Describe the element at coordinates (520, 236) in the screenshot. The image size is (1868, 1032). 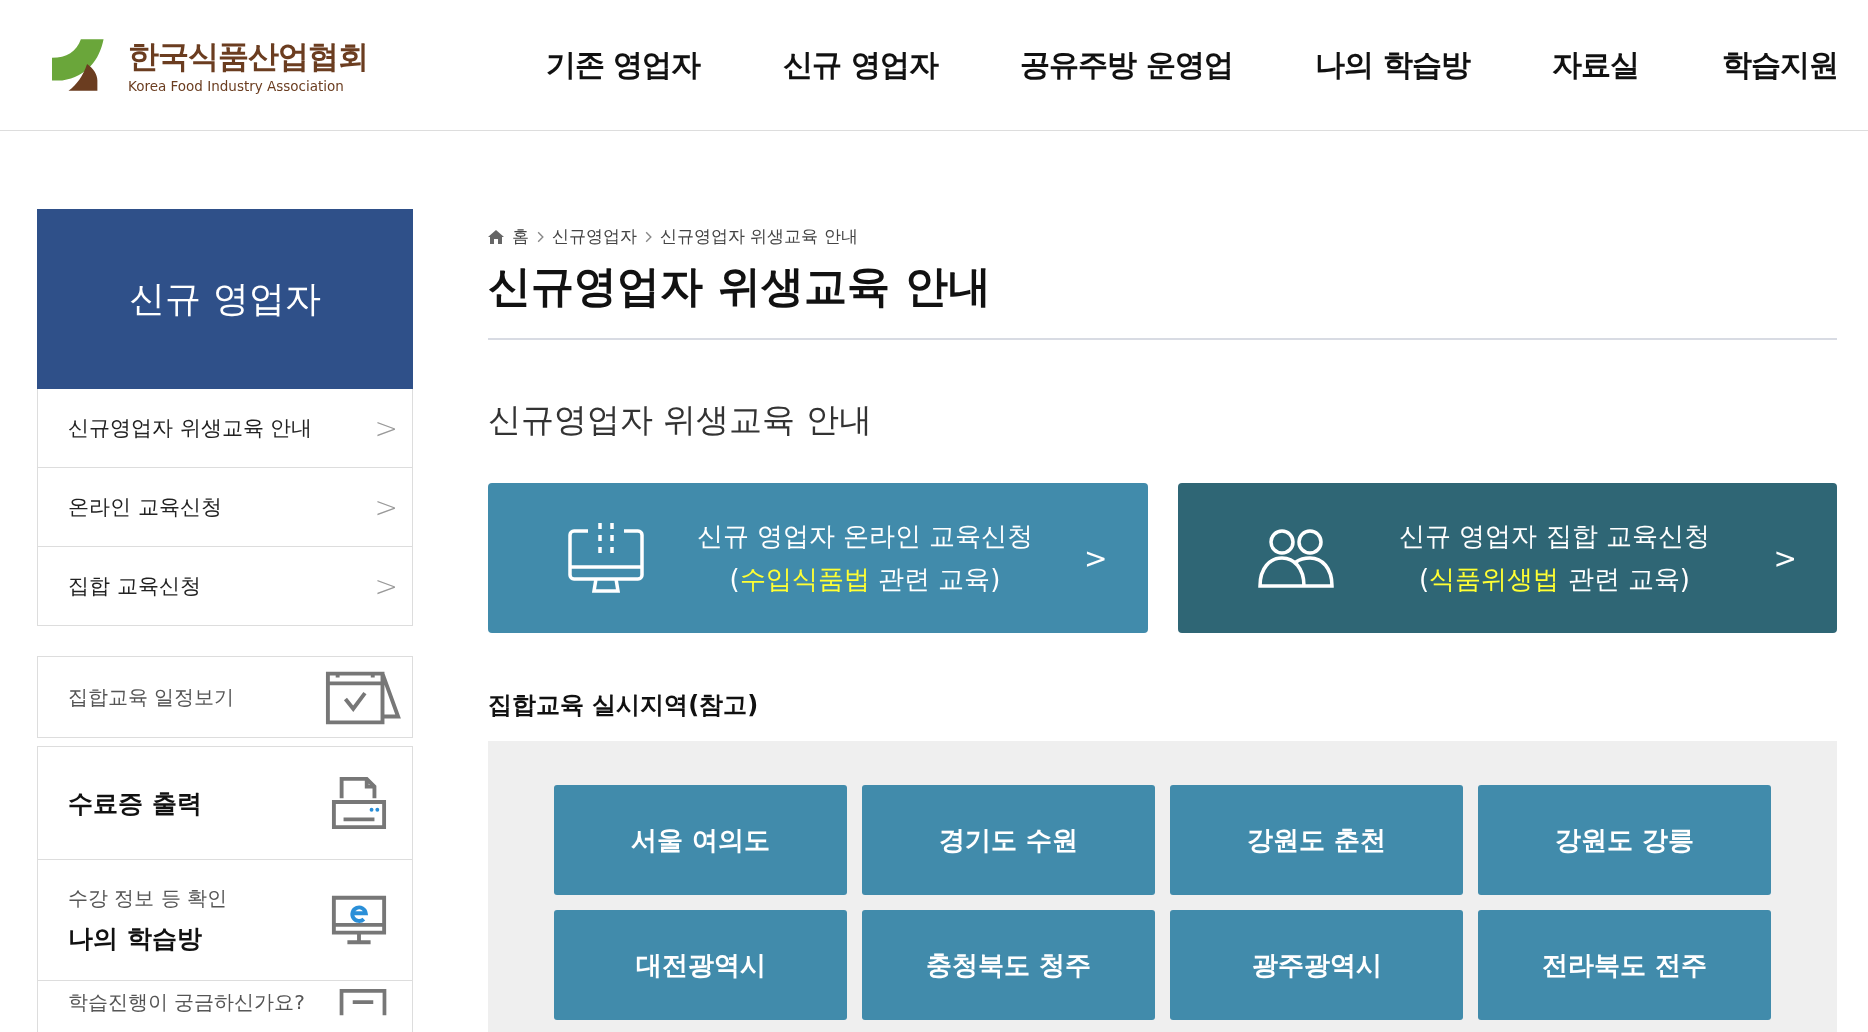
I see `breadcrumb-link: 홈` at that location.